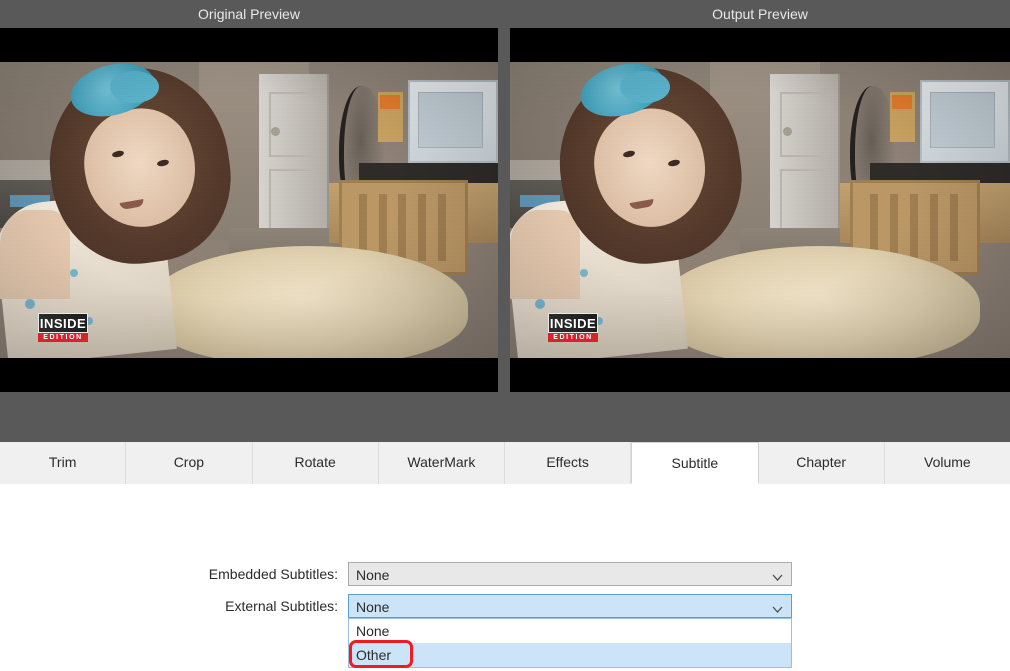  Describe the element at coordinates (373, 607) in the screenshot. I see `external-subtitles-value: None` at that location.